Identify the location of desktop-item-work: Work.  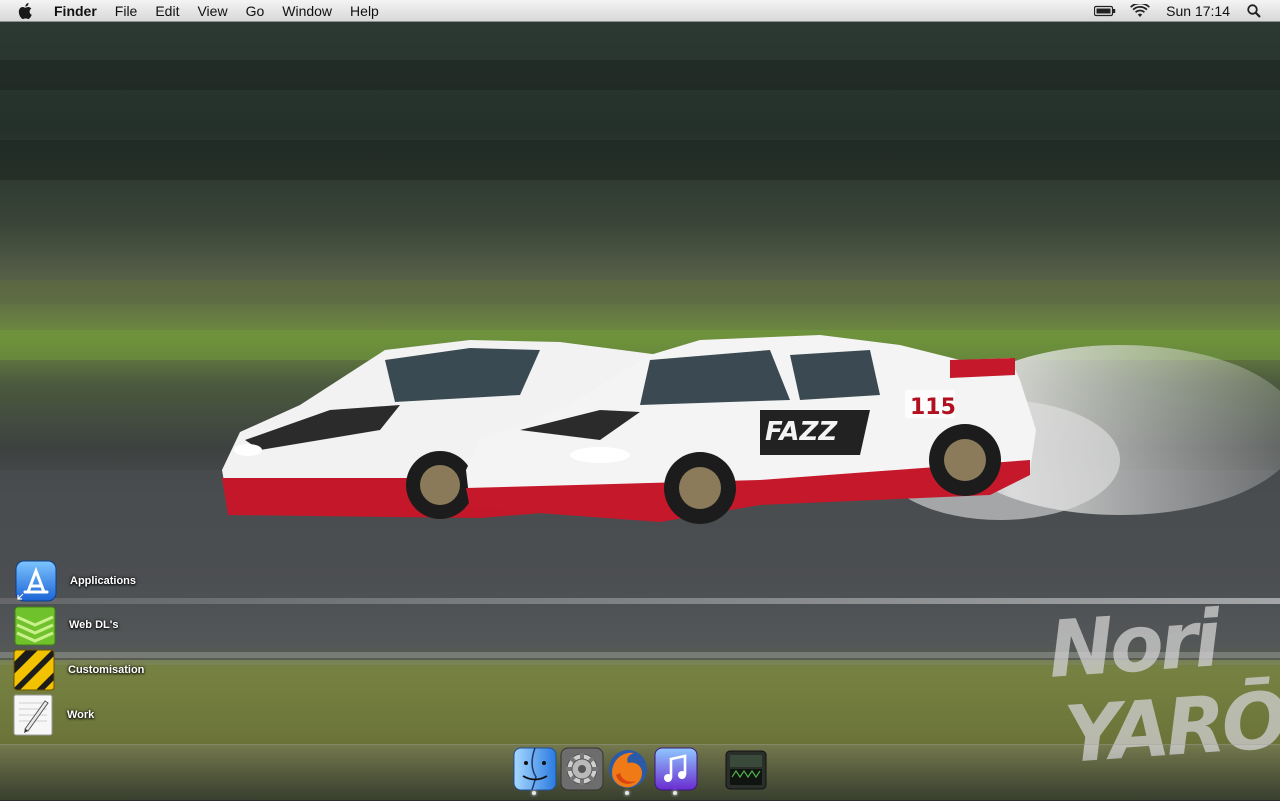
(52, 715).